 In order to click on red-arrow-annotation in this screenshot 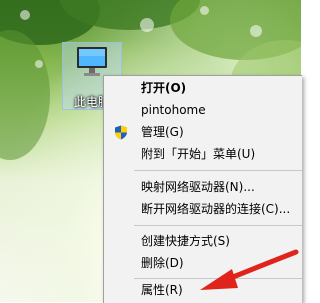, I will do `click(249, 269)`.